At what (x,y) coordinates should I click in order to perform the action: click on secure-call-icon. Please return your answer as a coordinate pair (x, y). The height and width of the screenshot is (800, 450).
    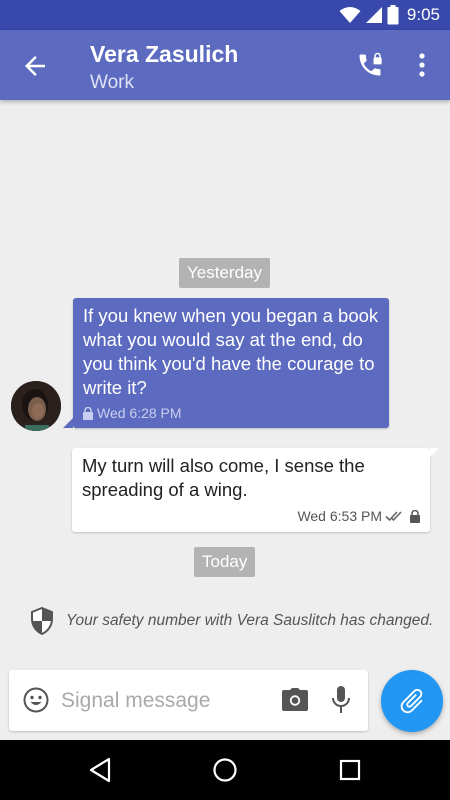
    Looking at the image, I should click on (370, 64).